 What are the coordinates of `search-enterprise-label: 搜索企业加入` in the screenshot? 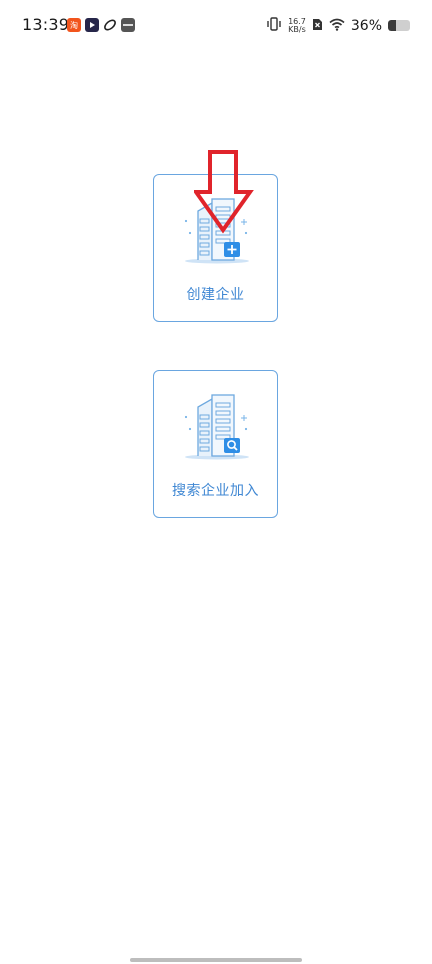 It's located at (215, 491).